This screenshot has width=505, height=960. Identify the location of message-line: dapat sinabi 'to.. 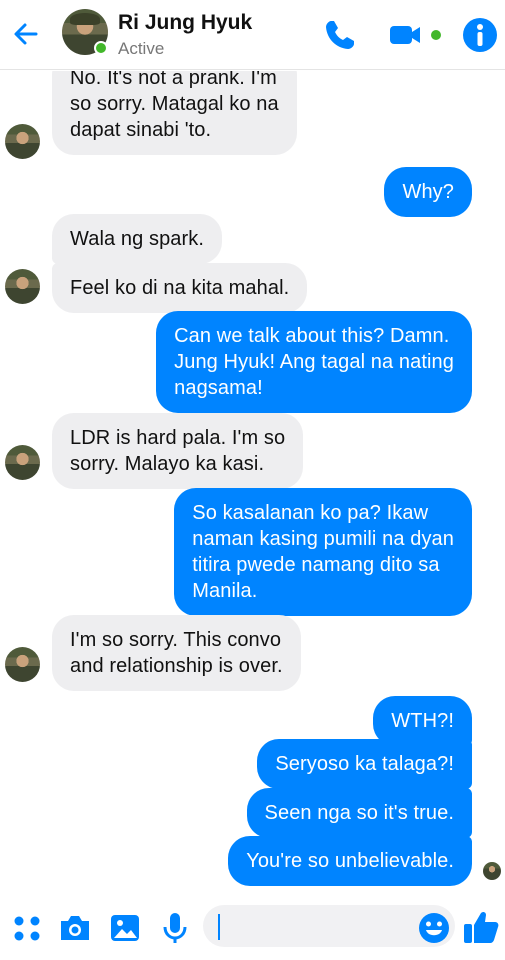
(141, 130).